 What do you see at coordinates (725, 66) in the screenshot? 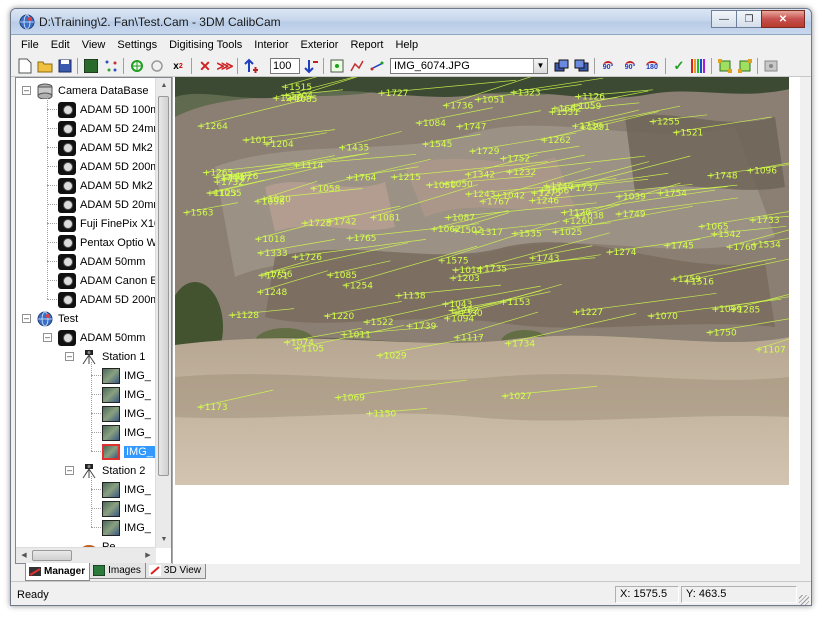
I see `fit-view-icon` at bounding box center [725, 66].